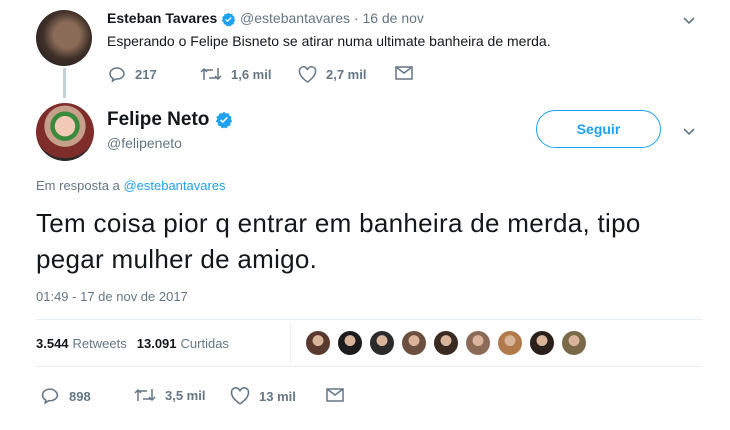 This screenshot has height=430, width=730. What do you see at coordinates (393, 18) in the screenshot?
I see `tweet-date: 16 de nov` at bounding box center [393, 18].